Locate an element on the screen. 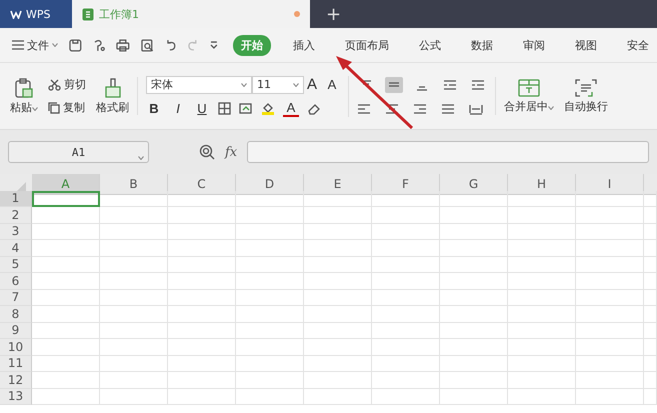  column-header is located at coordinates (650, 184).